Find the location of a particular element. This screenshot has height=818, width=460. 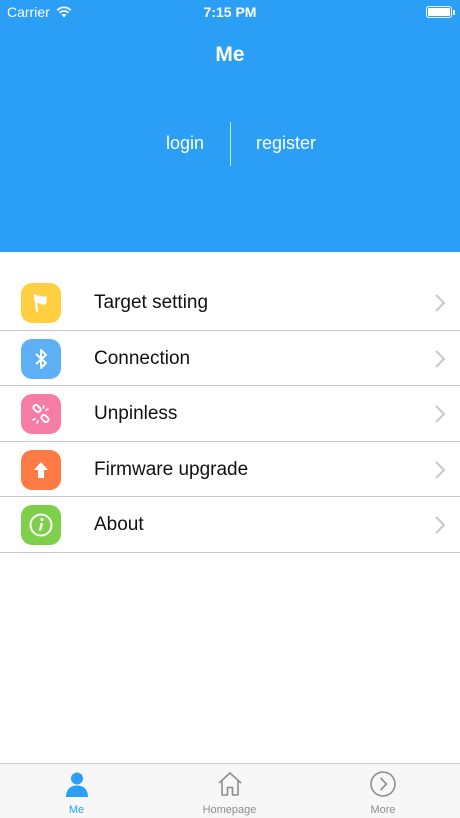

menu-item-about: About is located at coordinates (230, 525).